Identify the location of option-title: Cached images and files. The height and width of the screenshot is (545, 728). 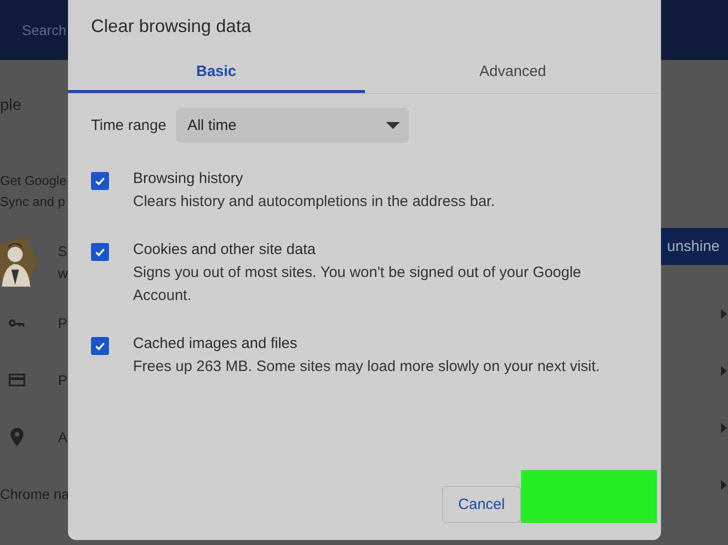
(215, 343).